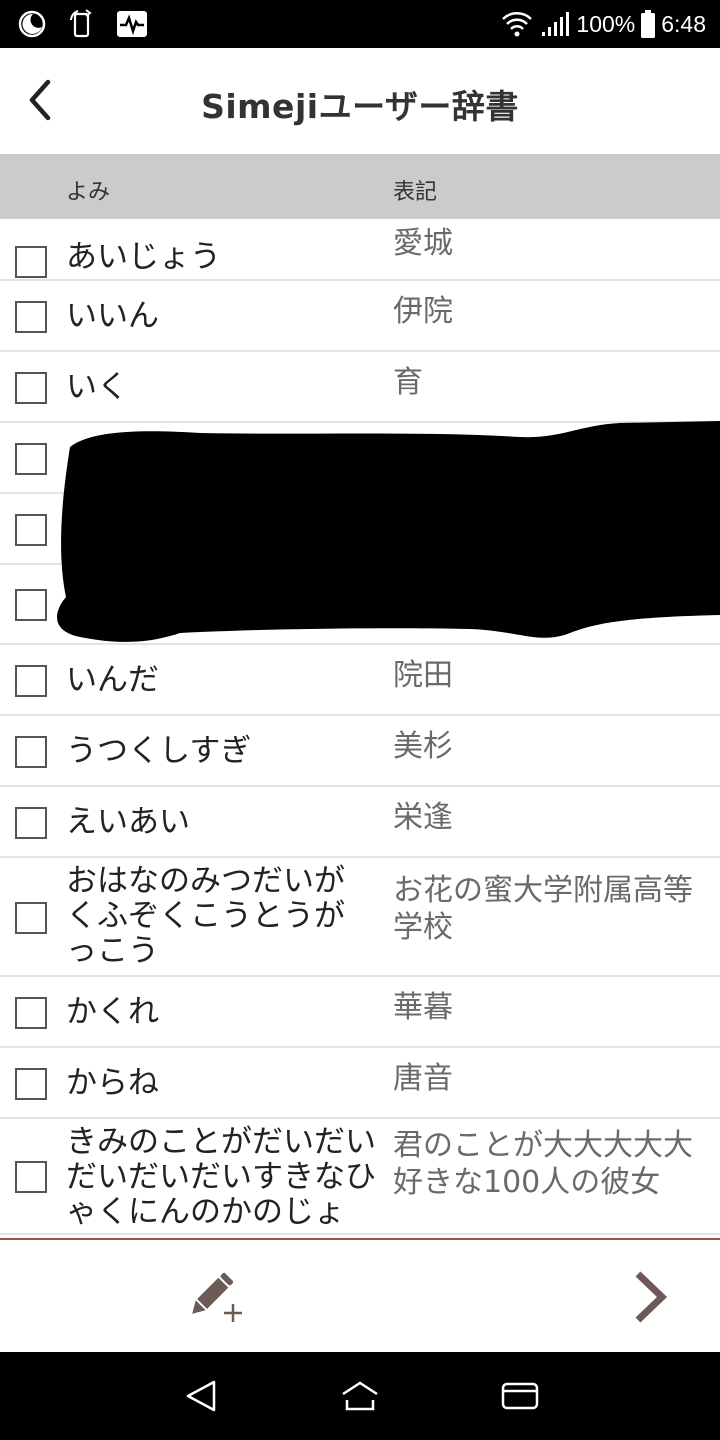 The width and height of the screenshot is (720, 1440). Describe the element at coordinates (360, 917) in the screenshot. I see `list-item: おはなのみつだいが くふぞくこうとうが っこう お花の蜜大学附属高等 学校` at that location.